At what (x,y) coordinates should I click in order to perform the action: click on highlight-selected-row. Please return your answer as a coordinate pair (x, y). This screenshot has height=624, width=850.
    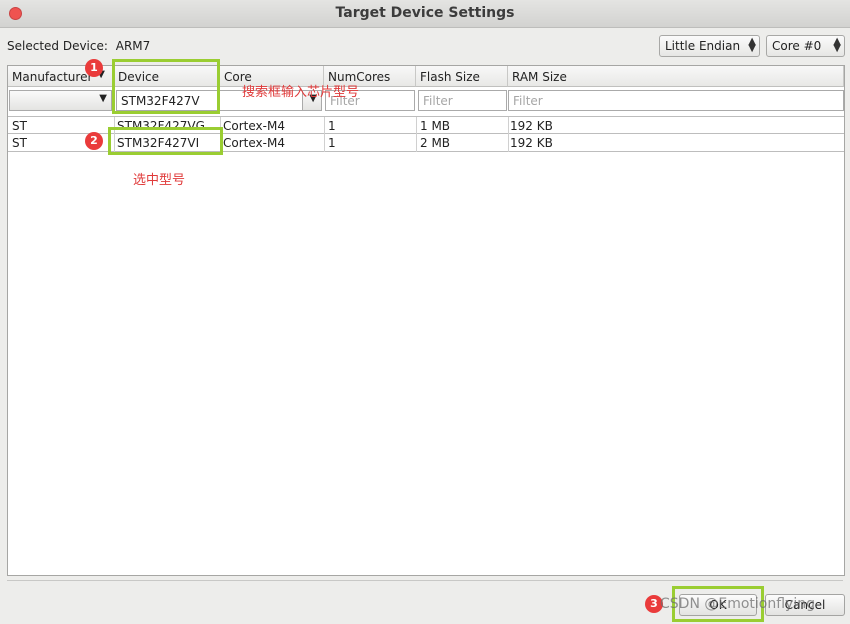
    Looking at the image, I should click on (165, 141).